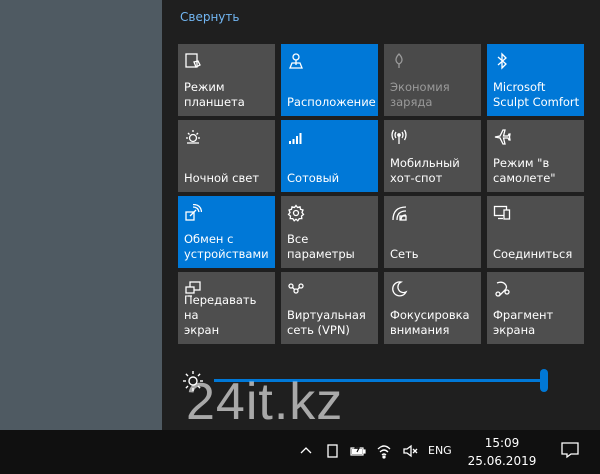 This screenshot has height=474, width=600. What do you see at coordinates (193, 137) in the screenshot?
I see `night-light-icon` at bounding box center [193, 137].